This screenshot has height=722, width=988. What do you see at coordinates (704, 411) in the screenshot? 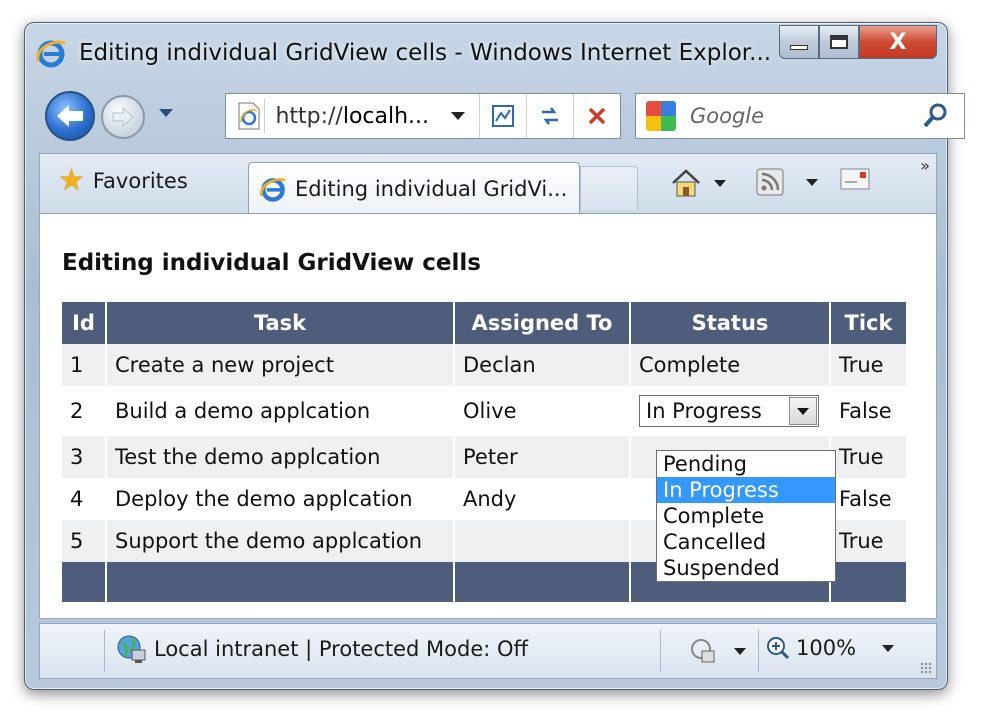
I see `status-select-value: In Progress` at bounding box center [704, 411].